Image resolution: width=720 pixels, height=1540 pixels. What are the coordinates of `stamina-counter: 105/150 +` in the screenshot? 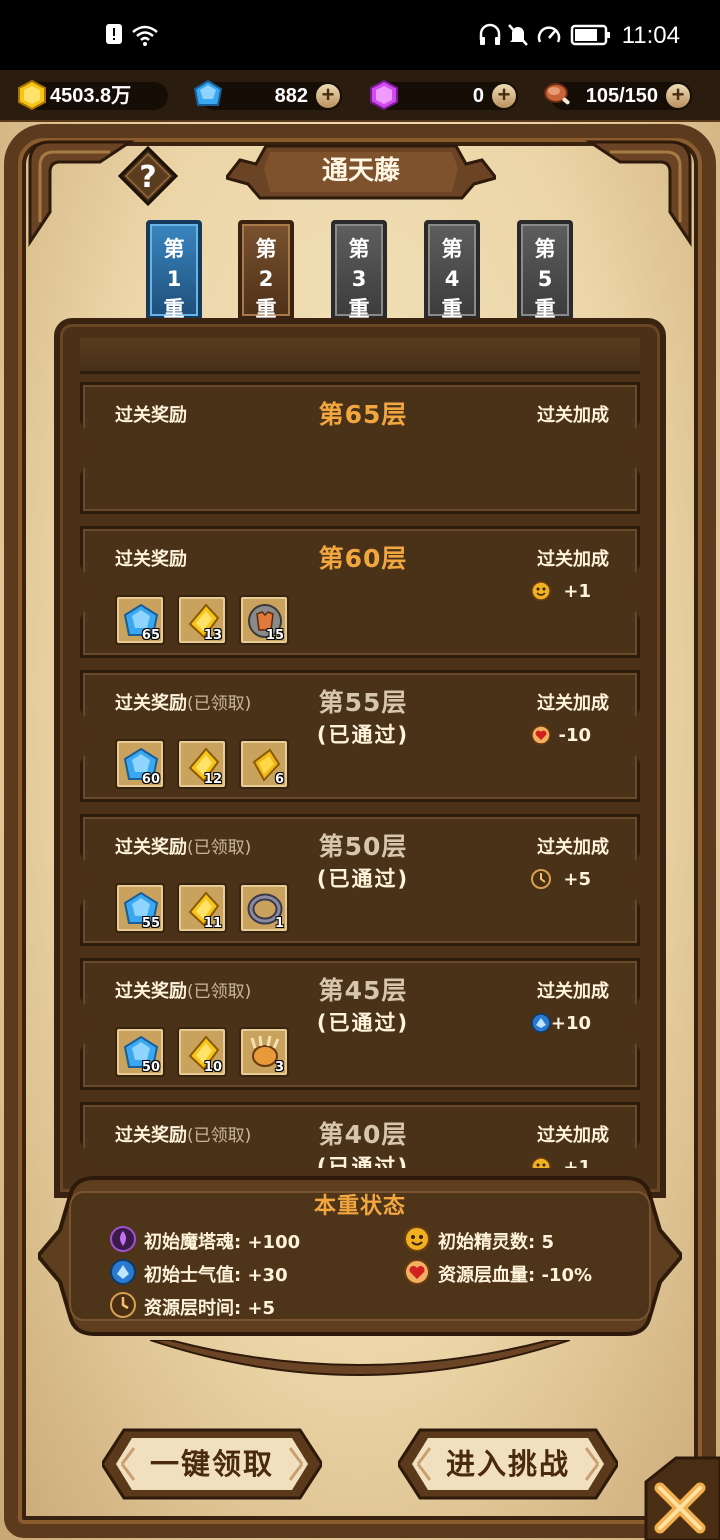 It's located at (618, 96).